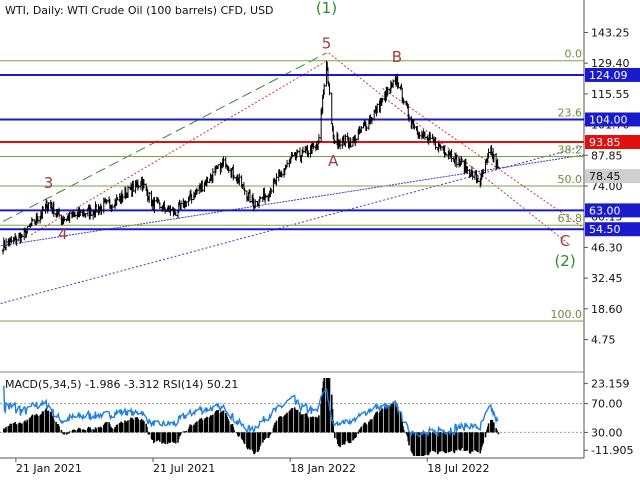 The width and height of the screenshot is (640, 480). I want to click on level-tag-label: 63.00, so click(605, 210).